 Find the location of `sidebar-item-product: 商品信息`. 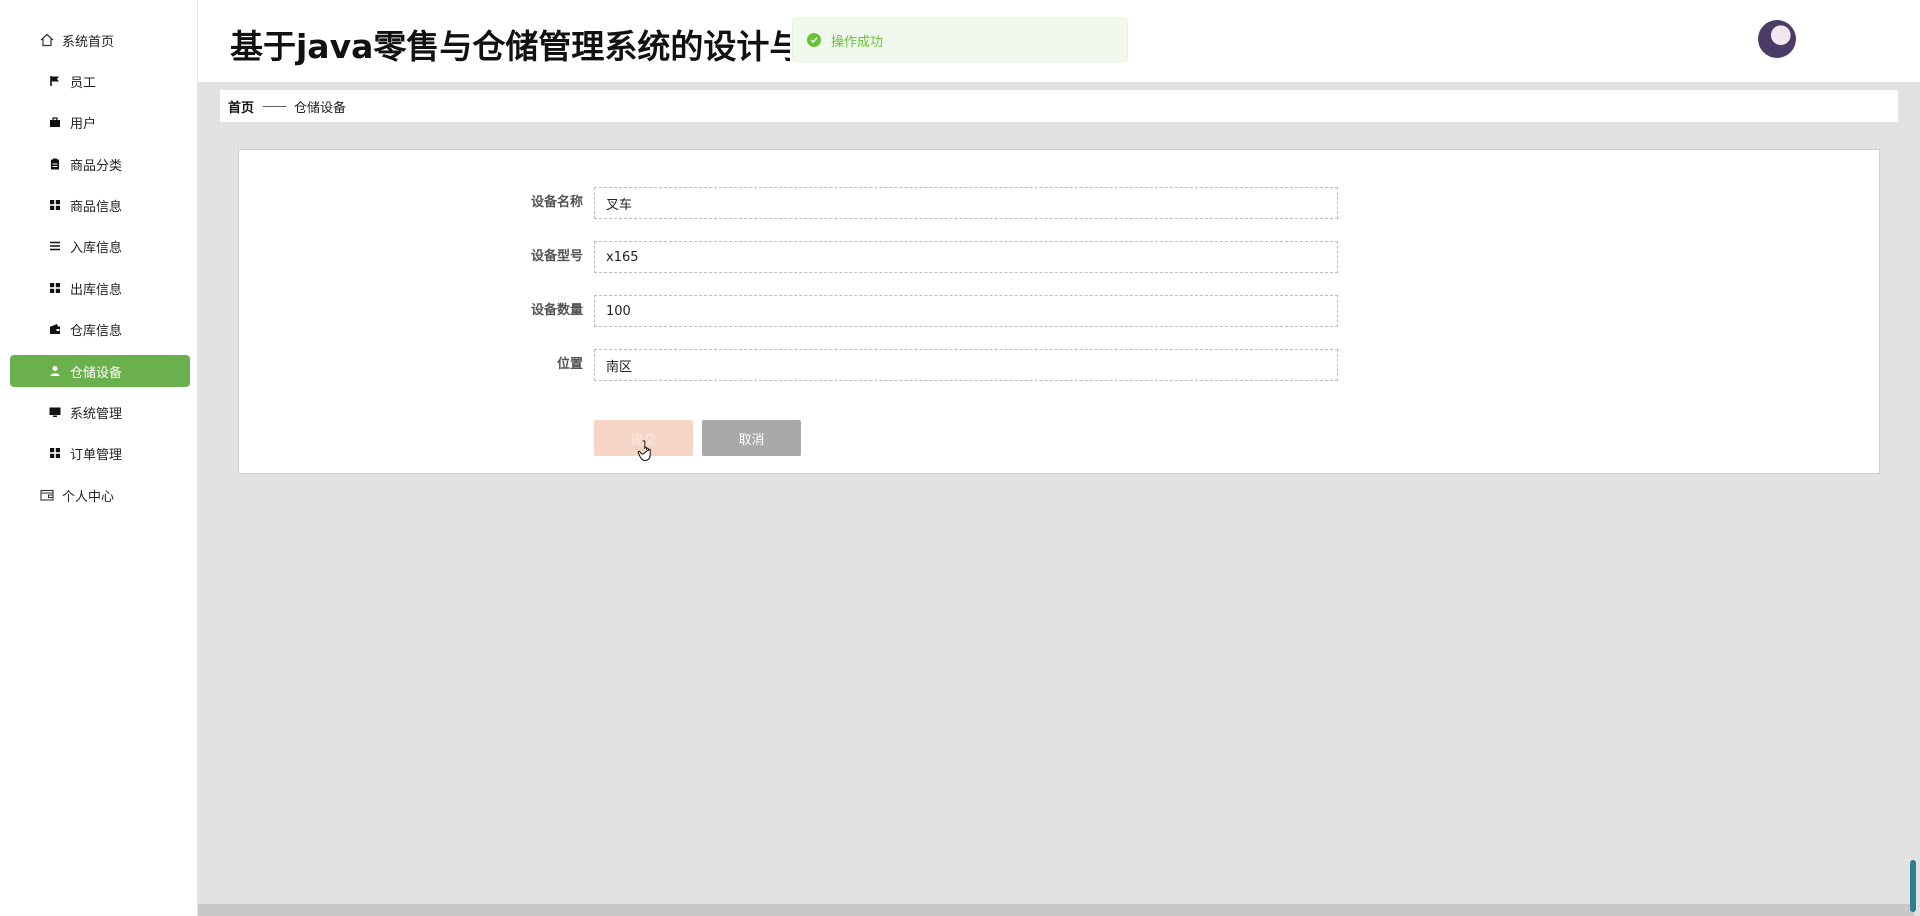

sidebar-item-product: 商品信息 is located at coordinates (100, 205).